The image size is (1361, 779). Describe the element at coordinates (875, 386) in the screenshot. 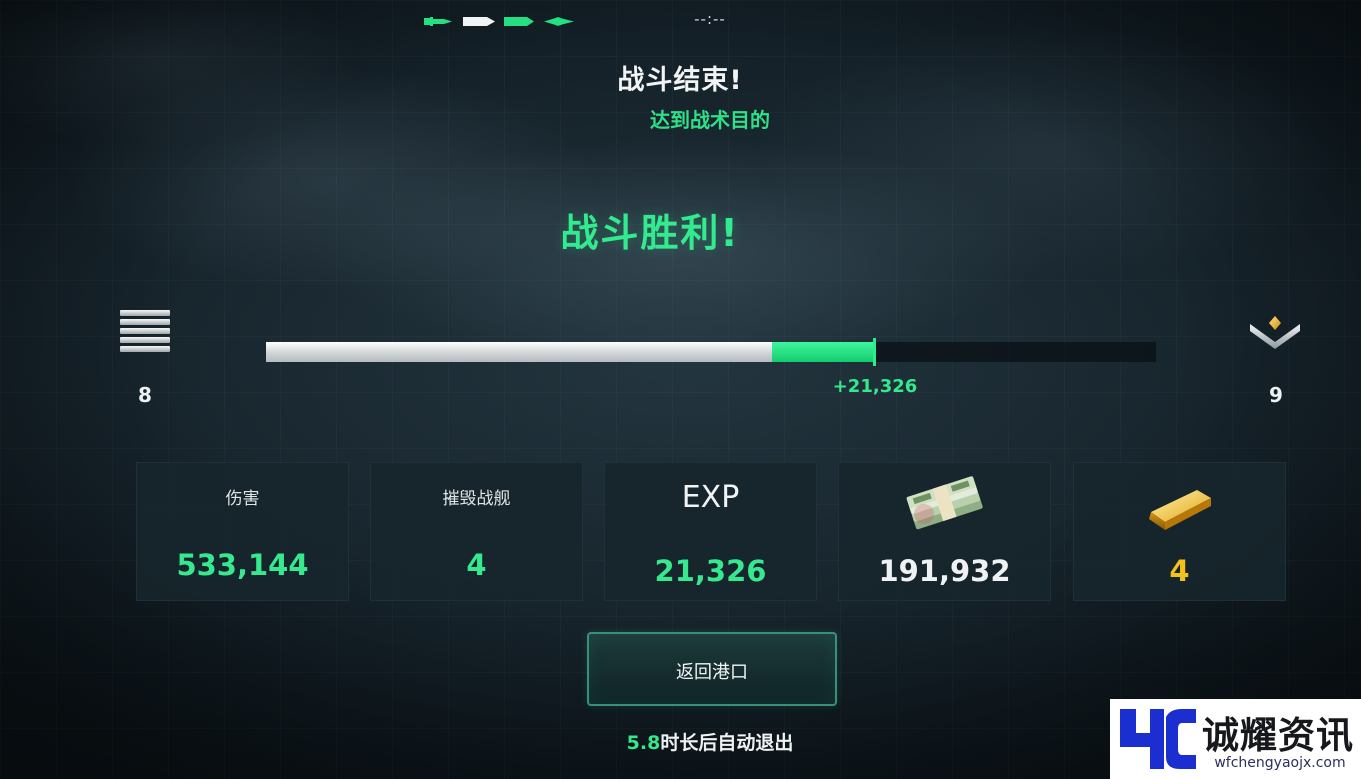

I see `xp-gain-label: +21,326` at that location.